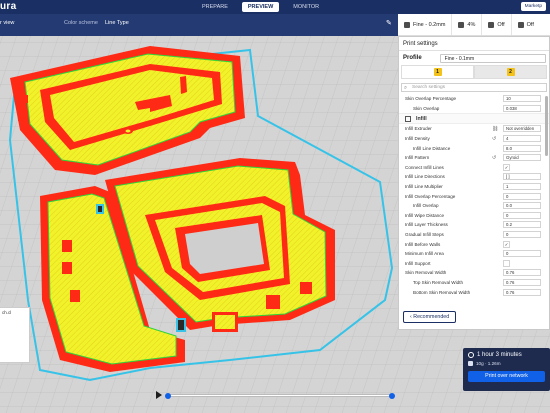 The width and height of the screenshot is (550, 413). What do you see at coordinates (474, 292) in the screenshot?
I see `setting-row-bottom-skin-removal-width: Bottom Skin Removal Width 0.76` at bounding box center [474, 292].